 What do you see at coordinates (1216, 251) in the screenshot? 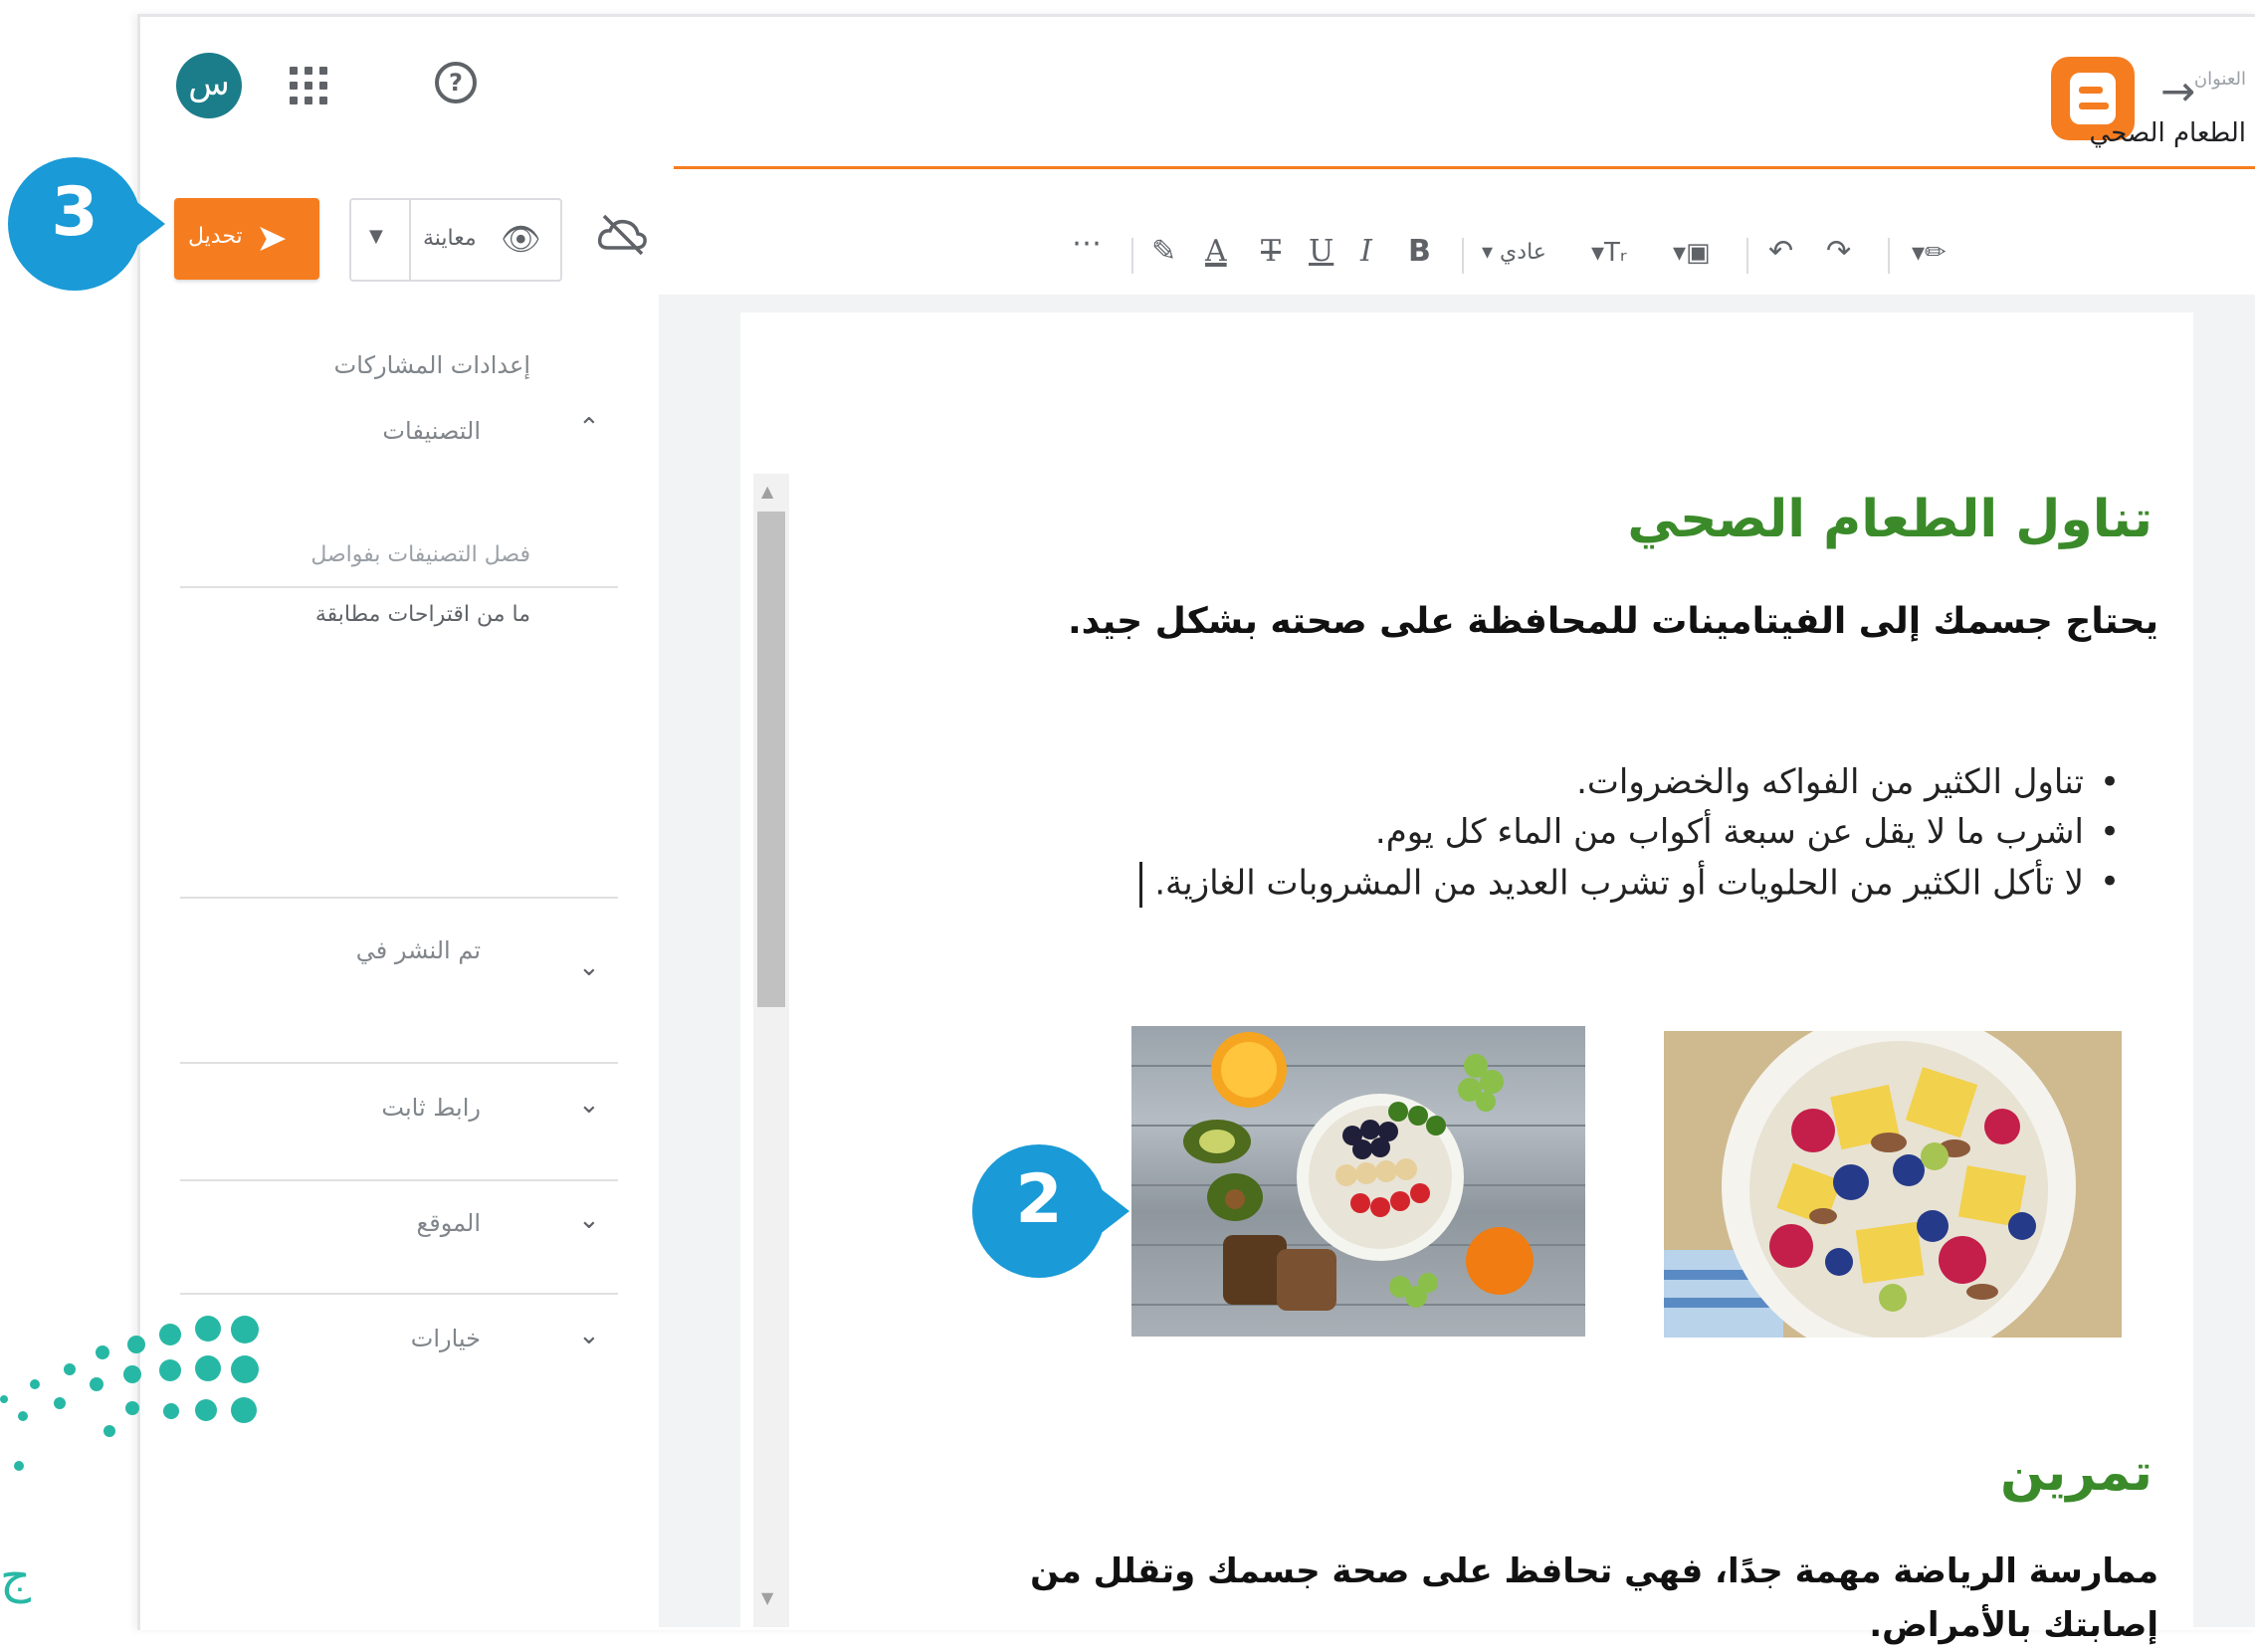
I see `text-color-icon: A` at bounding box center [1216, 251].